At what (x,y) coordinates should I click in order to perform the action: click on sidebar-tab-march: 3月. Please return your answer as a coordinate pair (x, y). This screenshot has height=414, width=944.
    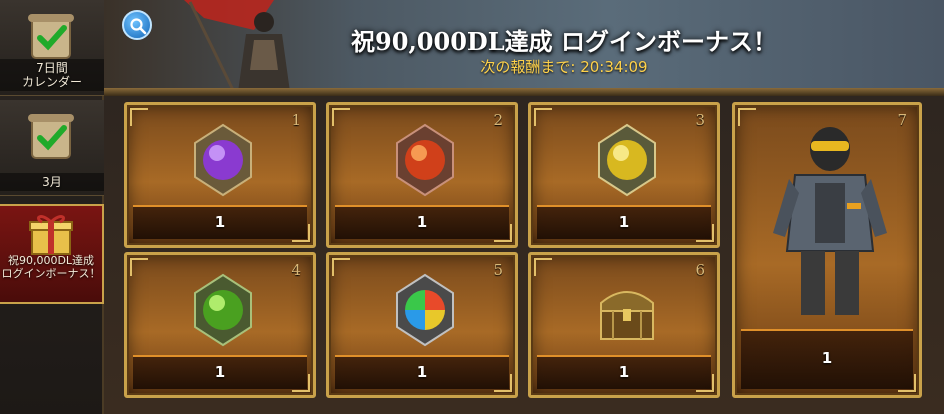
    Looking at the image, I should click on (52, 148).